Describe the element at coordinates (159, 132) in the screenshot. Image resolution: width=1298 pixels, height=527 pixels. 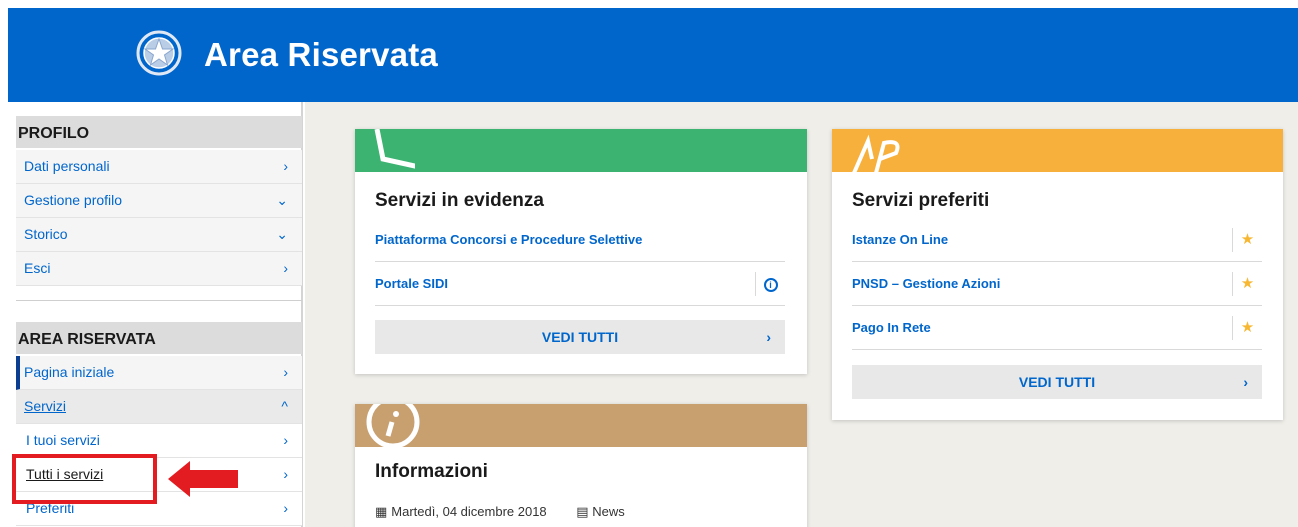
I see `profile-heading: PROFILO` at that location.